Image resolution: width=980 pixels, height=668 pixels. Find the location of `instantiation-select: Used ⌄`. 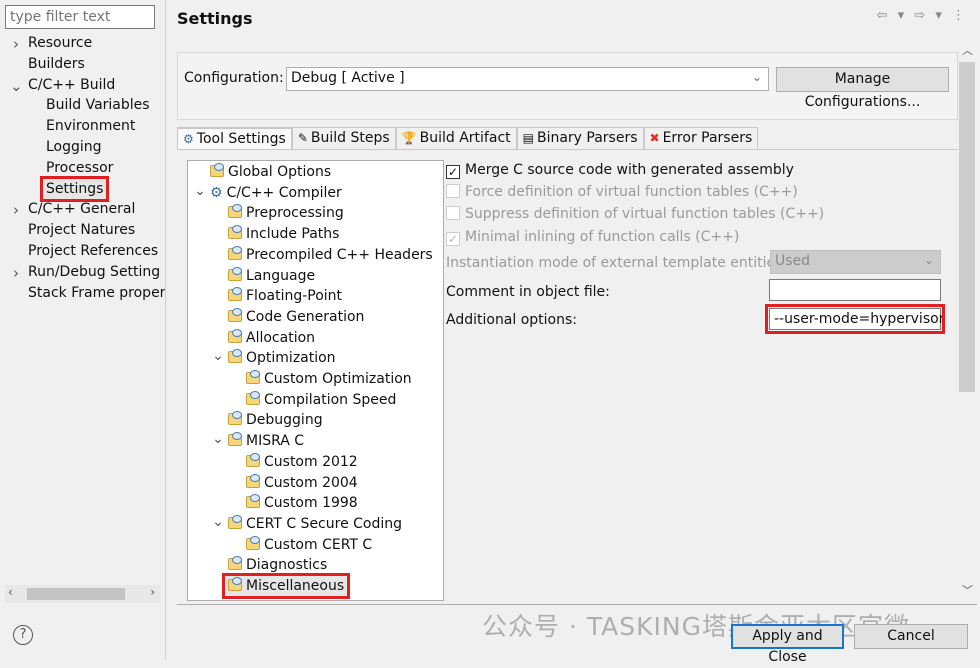

instantiation-select: Used ⌄ is located at coordinates (855, 262).